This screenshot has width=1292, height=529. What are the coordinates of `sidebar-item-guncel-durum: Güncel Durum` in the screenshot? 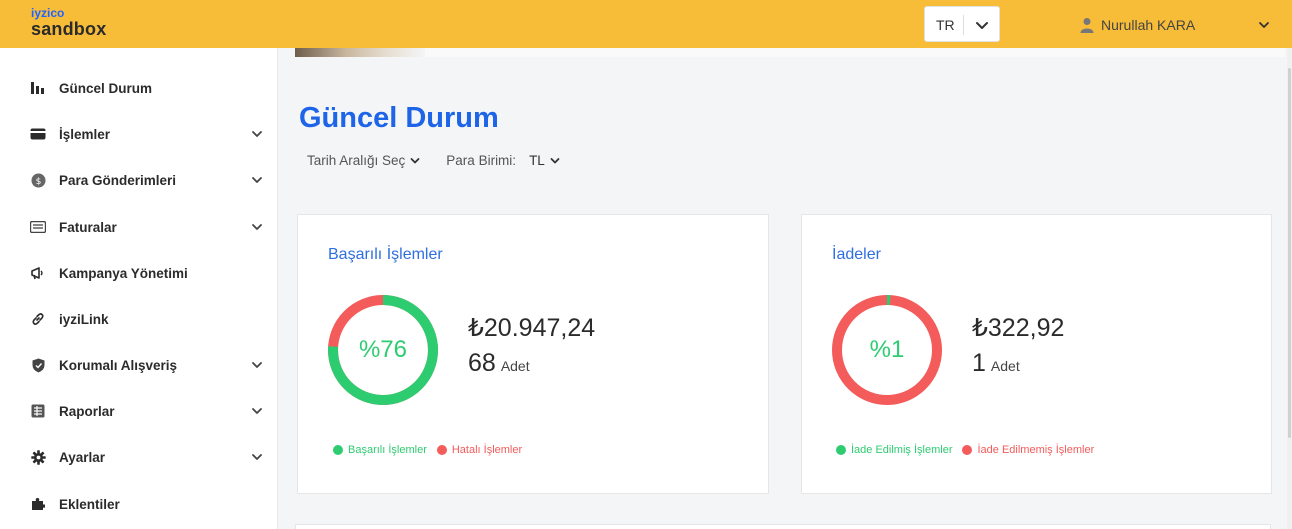 It's located at (139, 88).